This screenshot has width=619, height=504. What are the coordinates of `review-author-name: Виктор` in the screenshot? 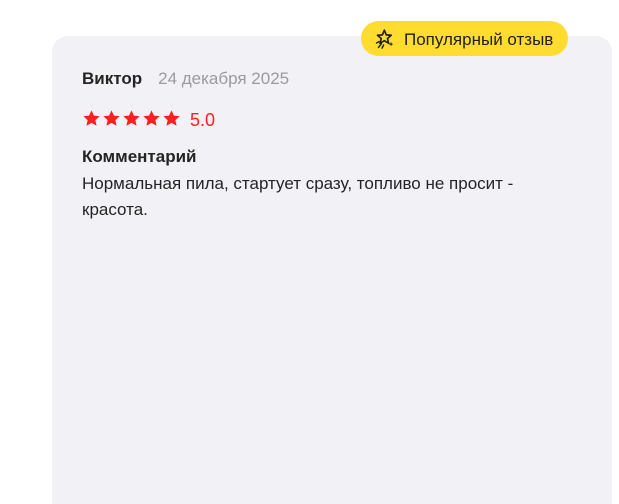 It's located at (112, 78).